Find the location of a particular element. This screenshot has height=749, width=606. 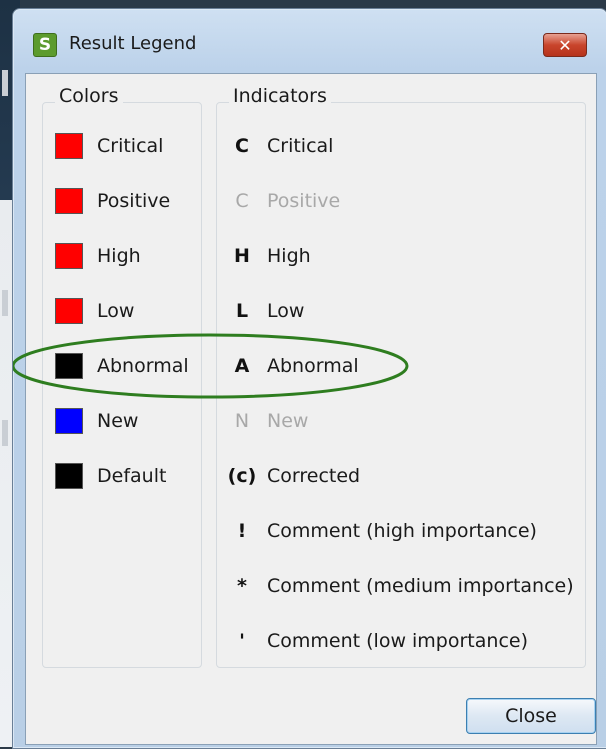

indicator-label: High is located at coordinates (289, 256).